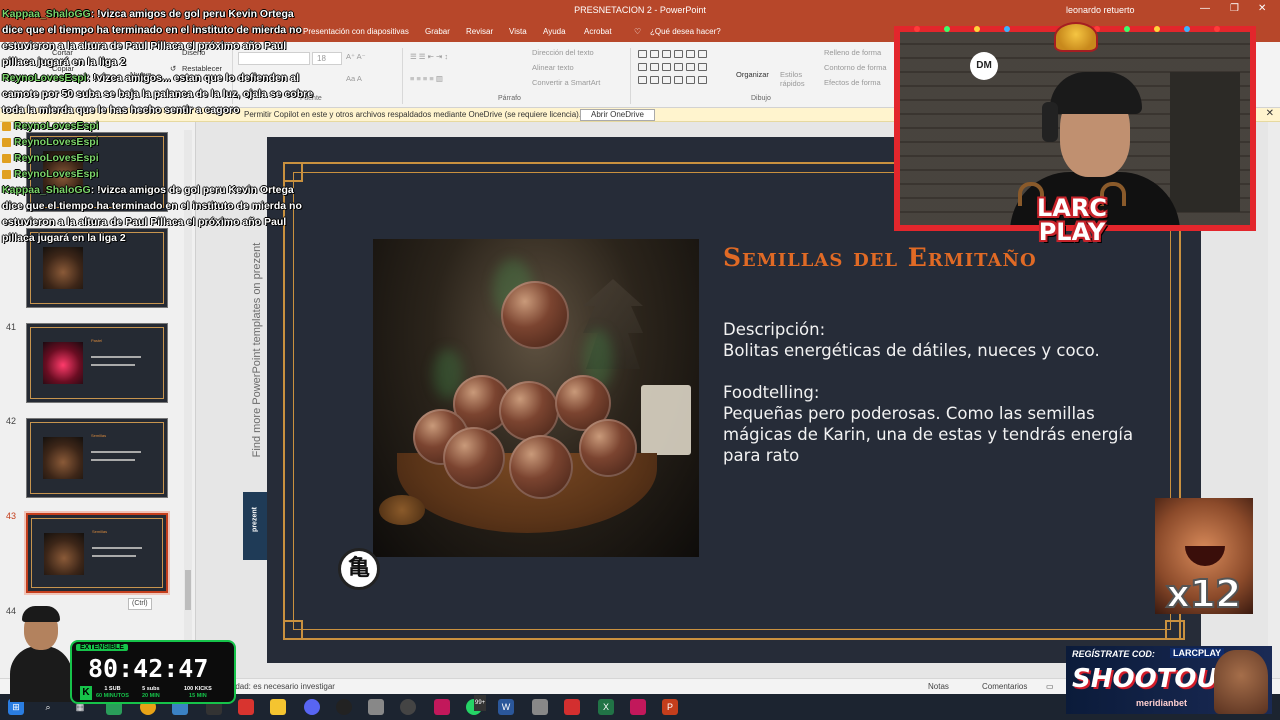  What do you see at coordinates (1234, 8) in the screenshot?
I see `maximize-icon: ❐` at bounding box center [1234, 8].